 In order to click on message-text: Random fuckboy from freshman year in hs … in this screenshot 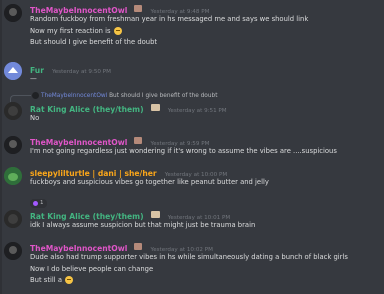, I will do `click(169, 19)`.